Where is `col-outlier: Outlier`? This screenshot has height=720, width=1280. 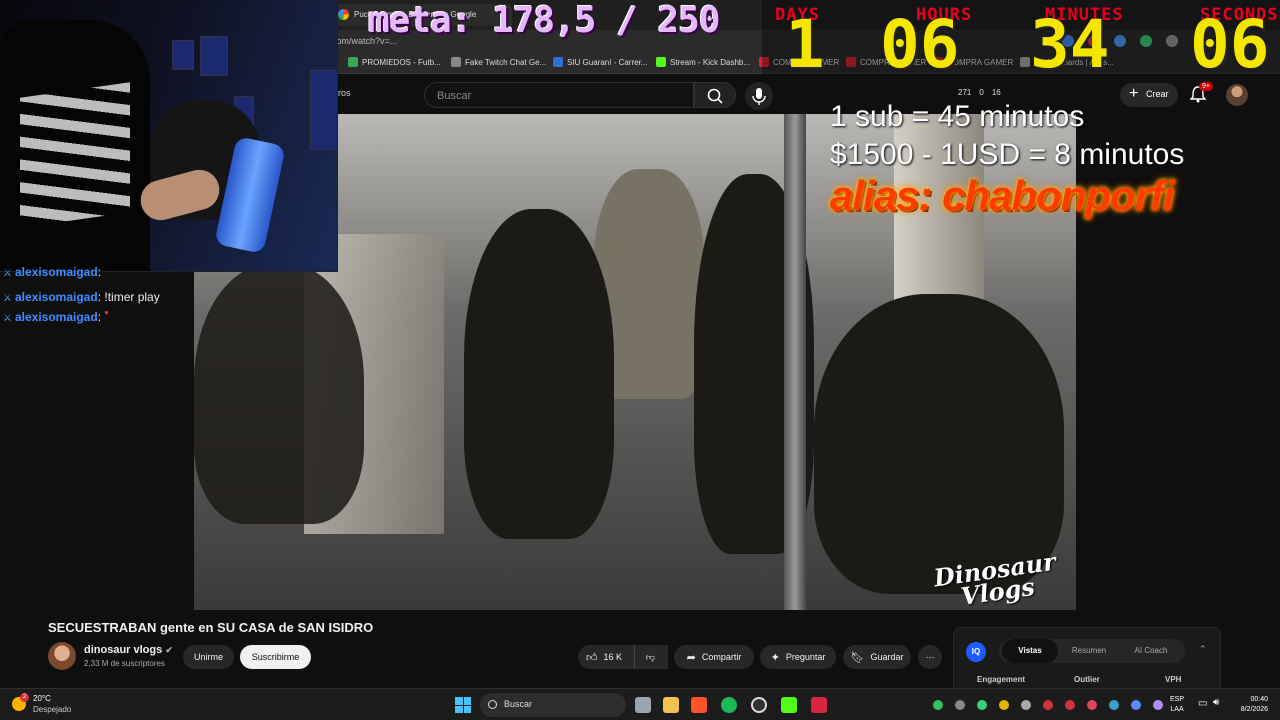 col-outlier: Outlier is located at coordinates (1087, 679).